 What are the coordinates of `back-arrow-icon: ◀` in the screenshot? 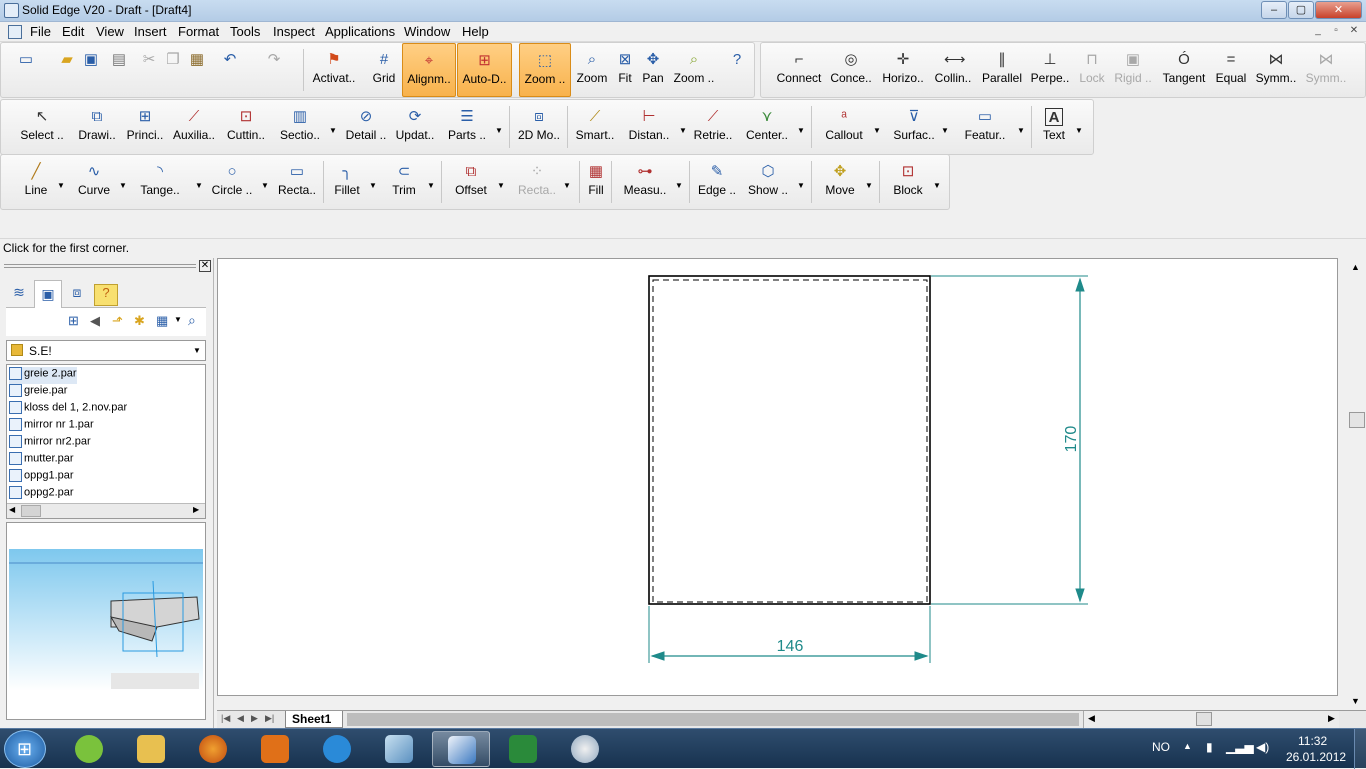 It's located at (95, 321).